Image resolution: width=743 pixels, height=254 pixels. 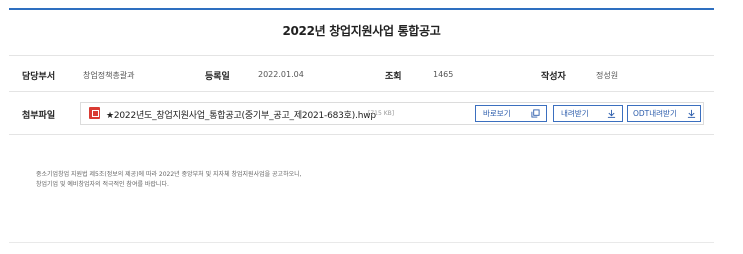 I want to click on preview-button-label: 바로보기, so click(x=497, y=113).